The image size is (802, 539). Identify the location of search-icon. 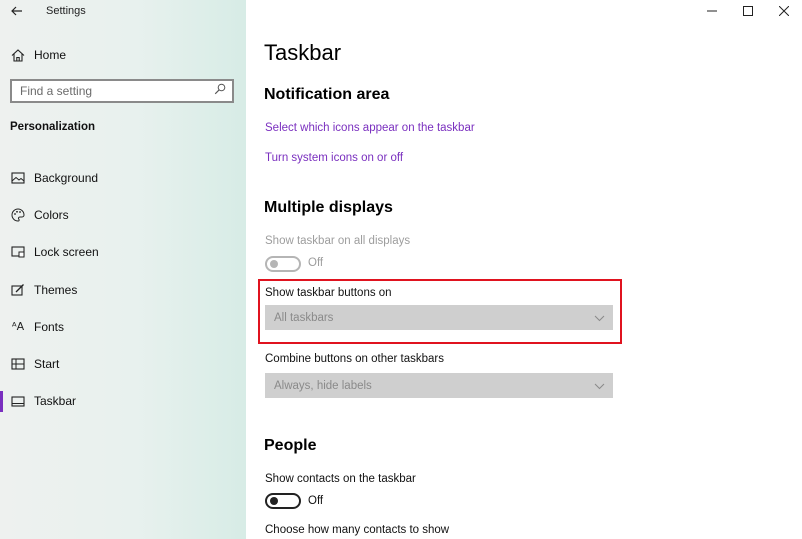
(220, 91).